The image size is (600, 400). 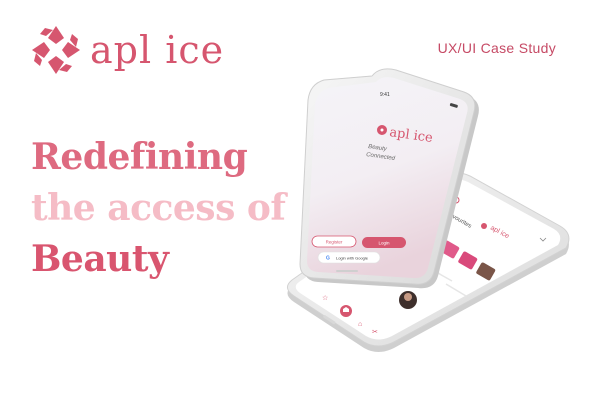 I want to click on login-button: Login, so click(x=384, y=242).